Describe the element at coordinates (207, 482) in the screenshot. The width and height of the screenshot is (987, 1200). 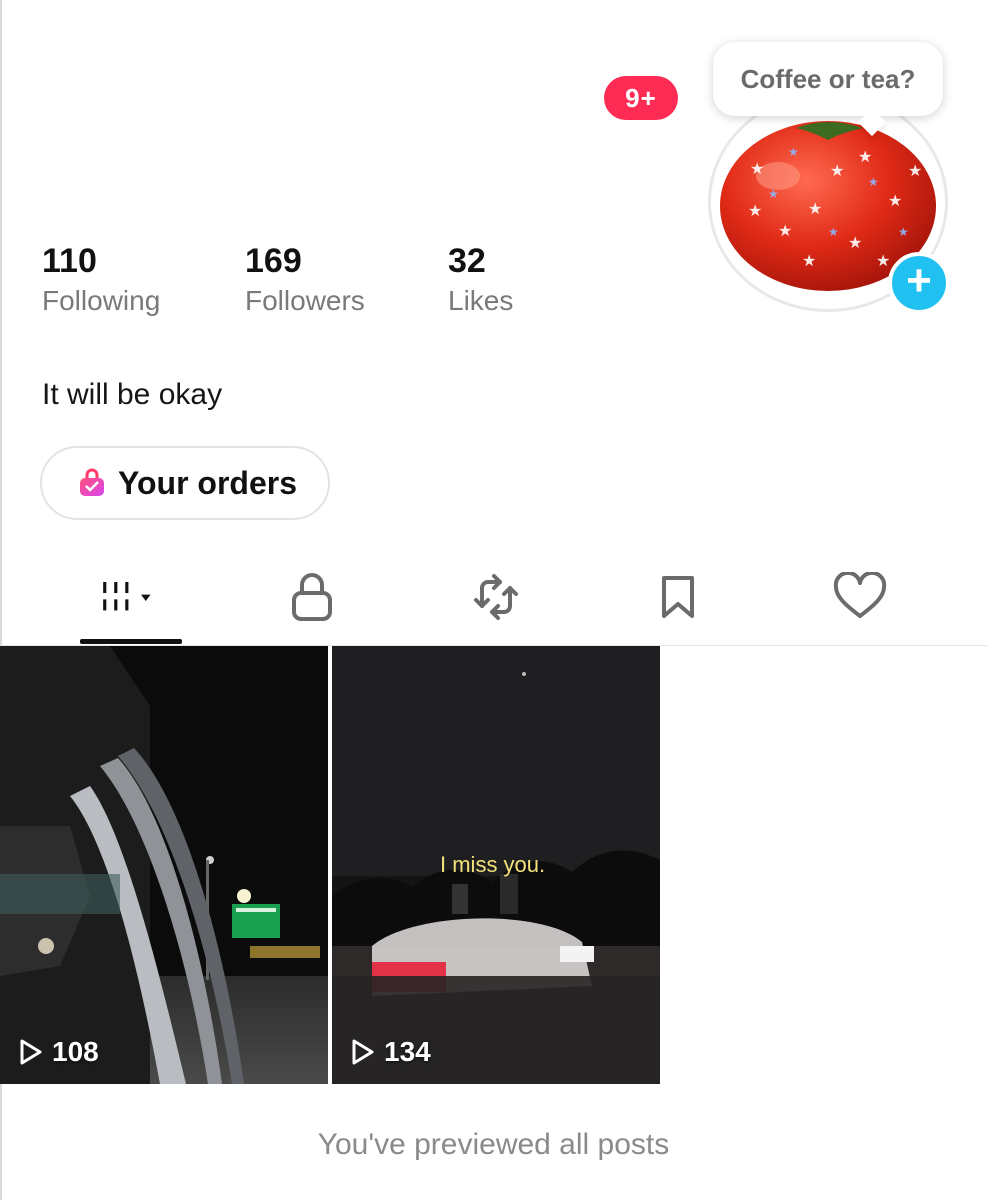
I see `your-orders-label: Your orders` at that location.